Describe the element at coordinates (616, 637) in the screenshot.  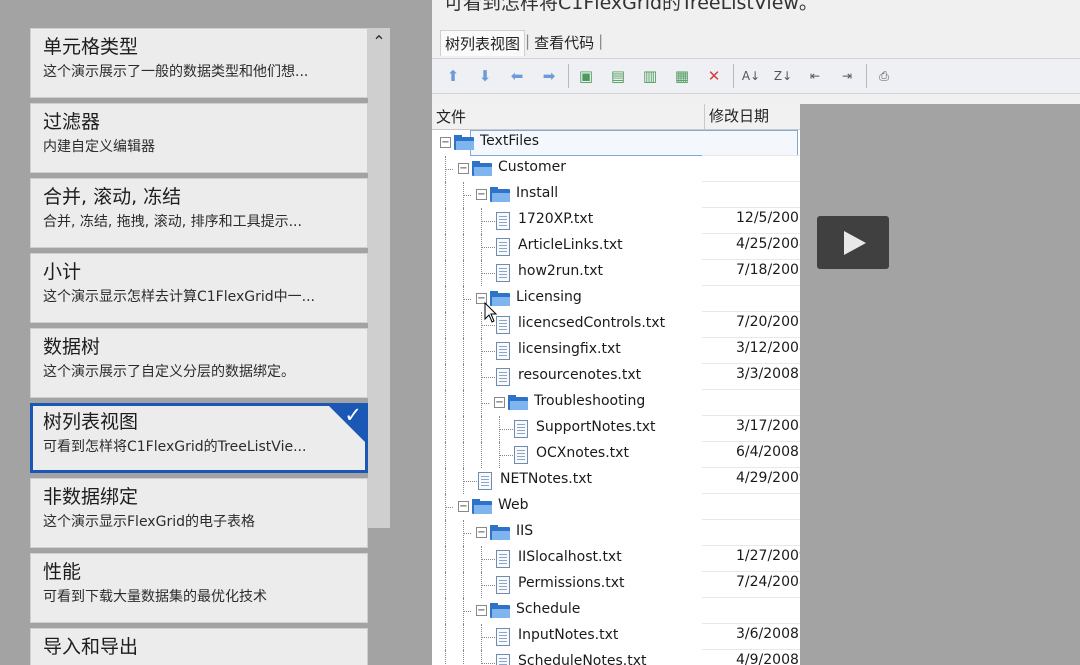
I see `tree-row: InputNotes.txt 3/6/2008` at that location.